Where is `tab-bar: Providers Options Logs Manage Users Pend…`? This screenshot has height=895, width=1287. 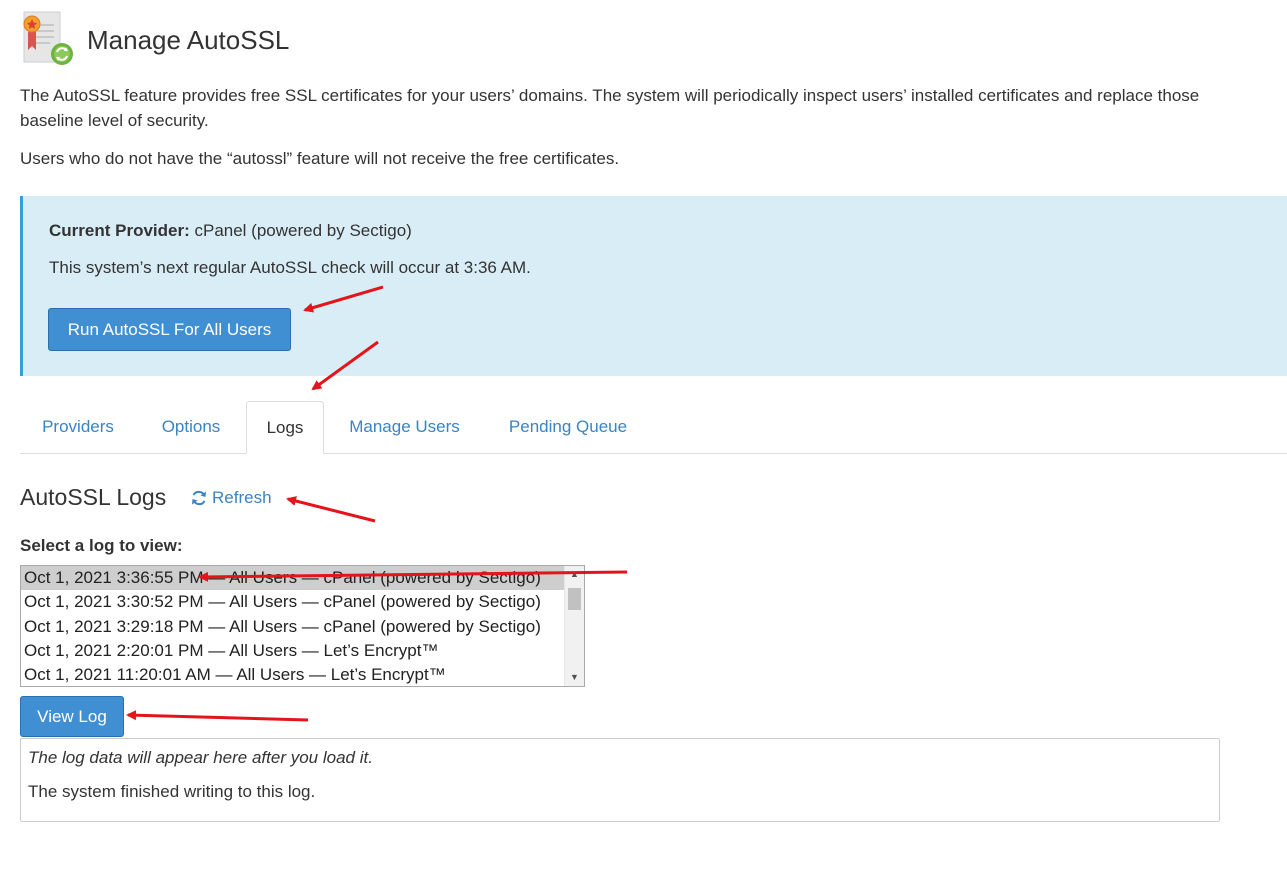 tab-bar: Providers Options Logs Manage Users Pend… is located at coordinates (653, 427).